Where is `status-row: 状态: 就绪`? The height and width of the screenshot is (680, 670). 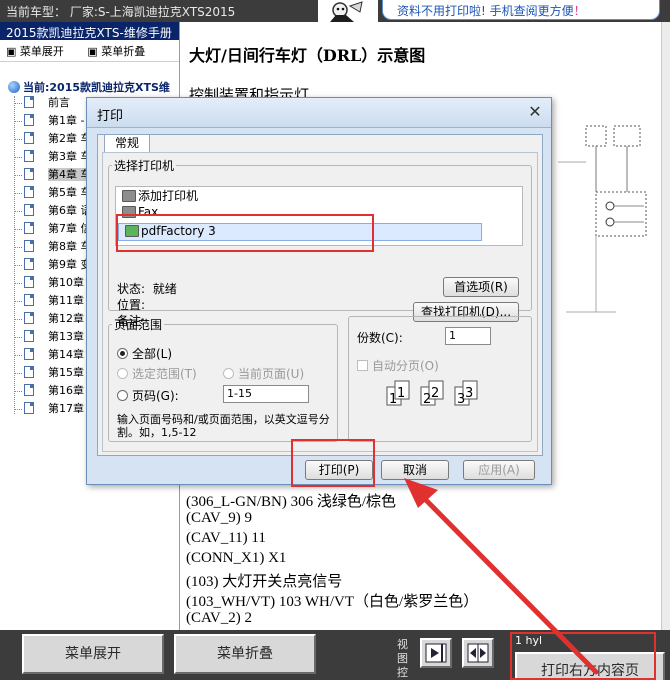
status-row: 状态: 就绪 is located at coordinates (147, 289).